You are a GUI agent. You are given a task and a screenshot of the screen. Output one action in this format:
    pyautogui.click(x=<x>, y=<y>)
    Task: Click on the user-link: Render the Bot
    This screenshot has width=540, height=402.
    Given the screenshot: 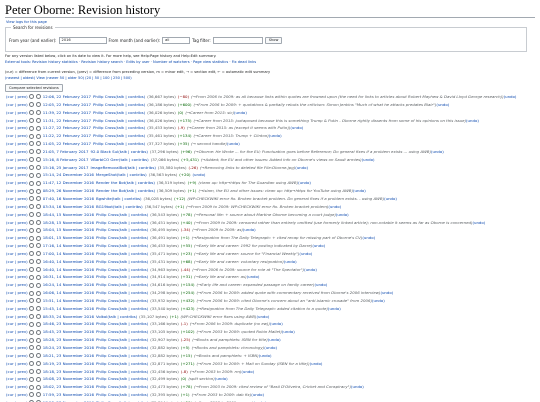 What is the action you would take?
    pyautogui.click(x=110, y=183)
    